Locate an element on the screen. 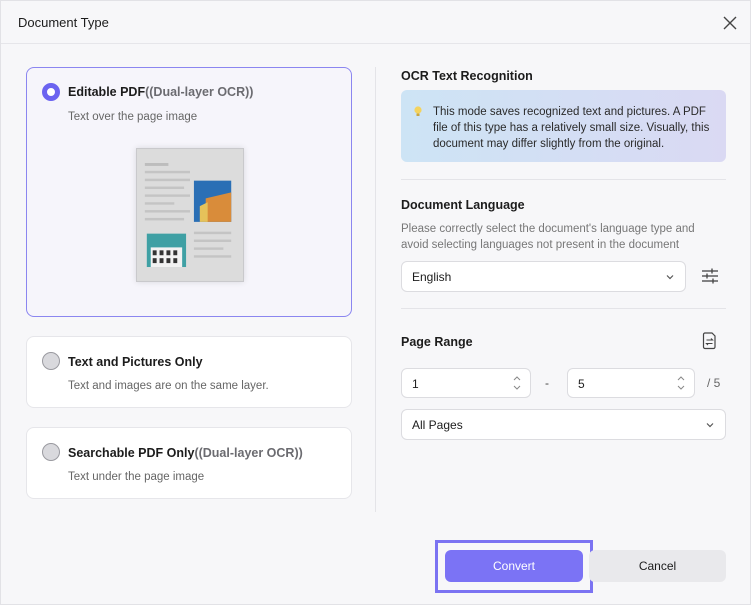  radio-editable-pdf is located at coordinates (51, 92).